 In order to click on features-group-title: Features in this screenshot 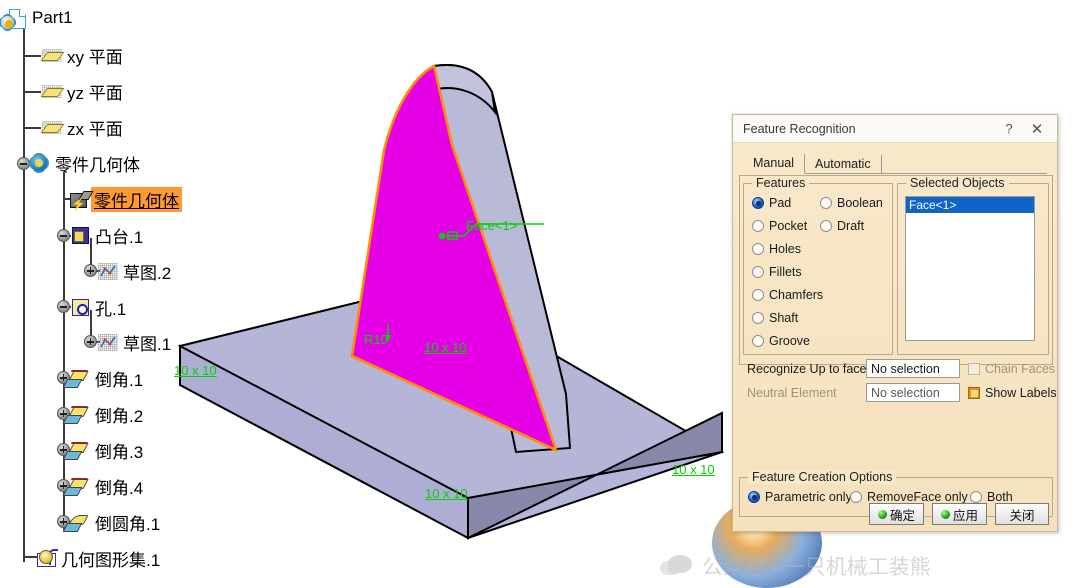, I will do `click(781, 183)`.